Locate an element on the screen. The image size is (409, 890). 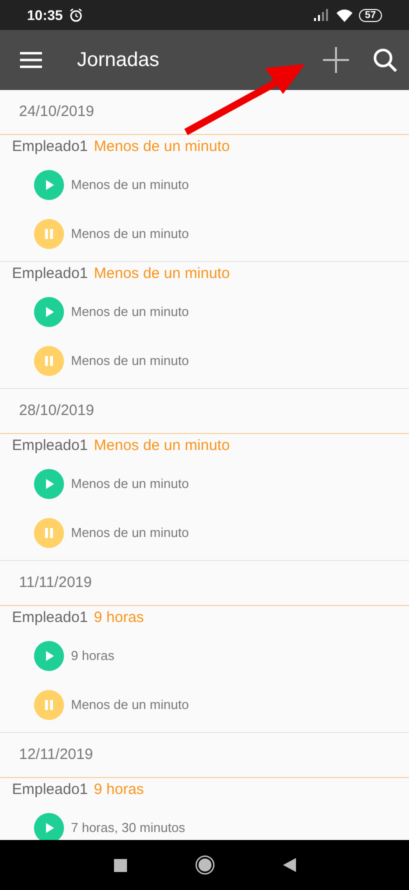
battery-icon: 57 is located at coordinates (370, 15).